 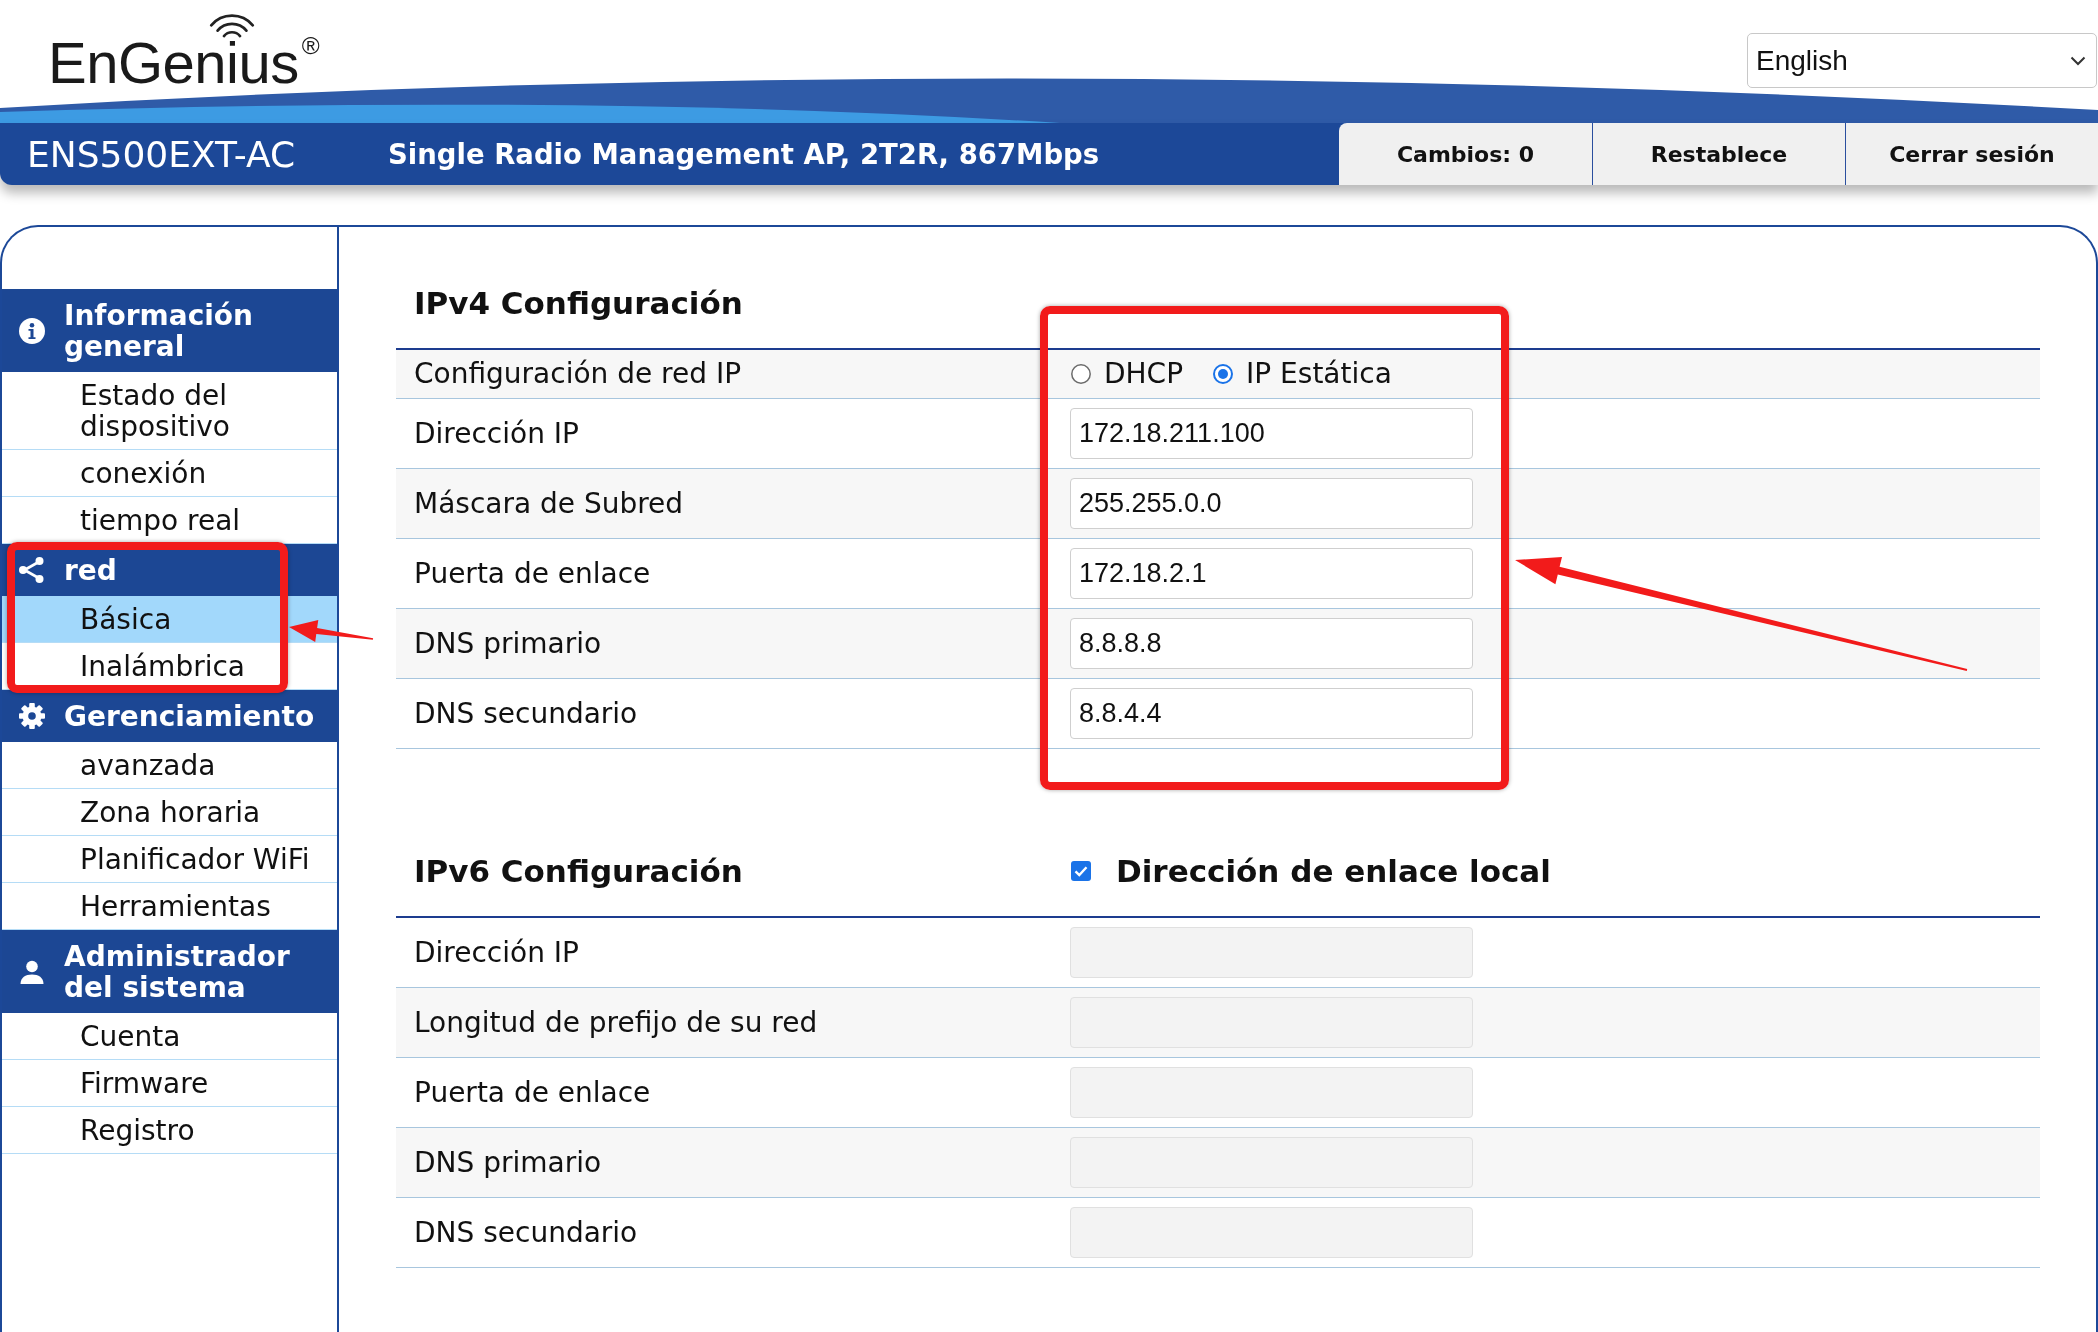 What do you see at coordinates (175, 906) in the screenshot?
I see `sidebar-item: Herramientas` at bounding box center [175, 906].